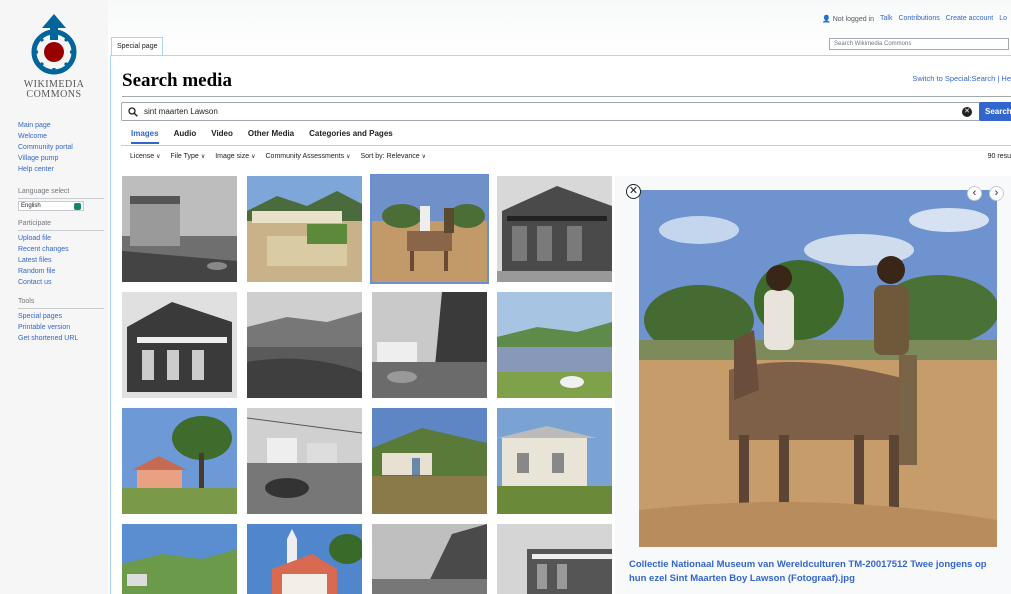 This screenshot has height=594, width=1011. Describe the element at coordinates (61, 169) in the screenshot. I see `sidebar-item-help-center: Help center` at that location.